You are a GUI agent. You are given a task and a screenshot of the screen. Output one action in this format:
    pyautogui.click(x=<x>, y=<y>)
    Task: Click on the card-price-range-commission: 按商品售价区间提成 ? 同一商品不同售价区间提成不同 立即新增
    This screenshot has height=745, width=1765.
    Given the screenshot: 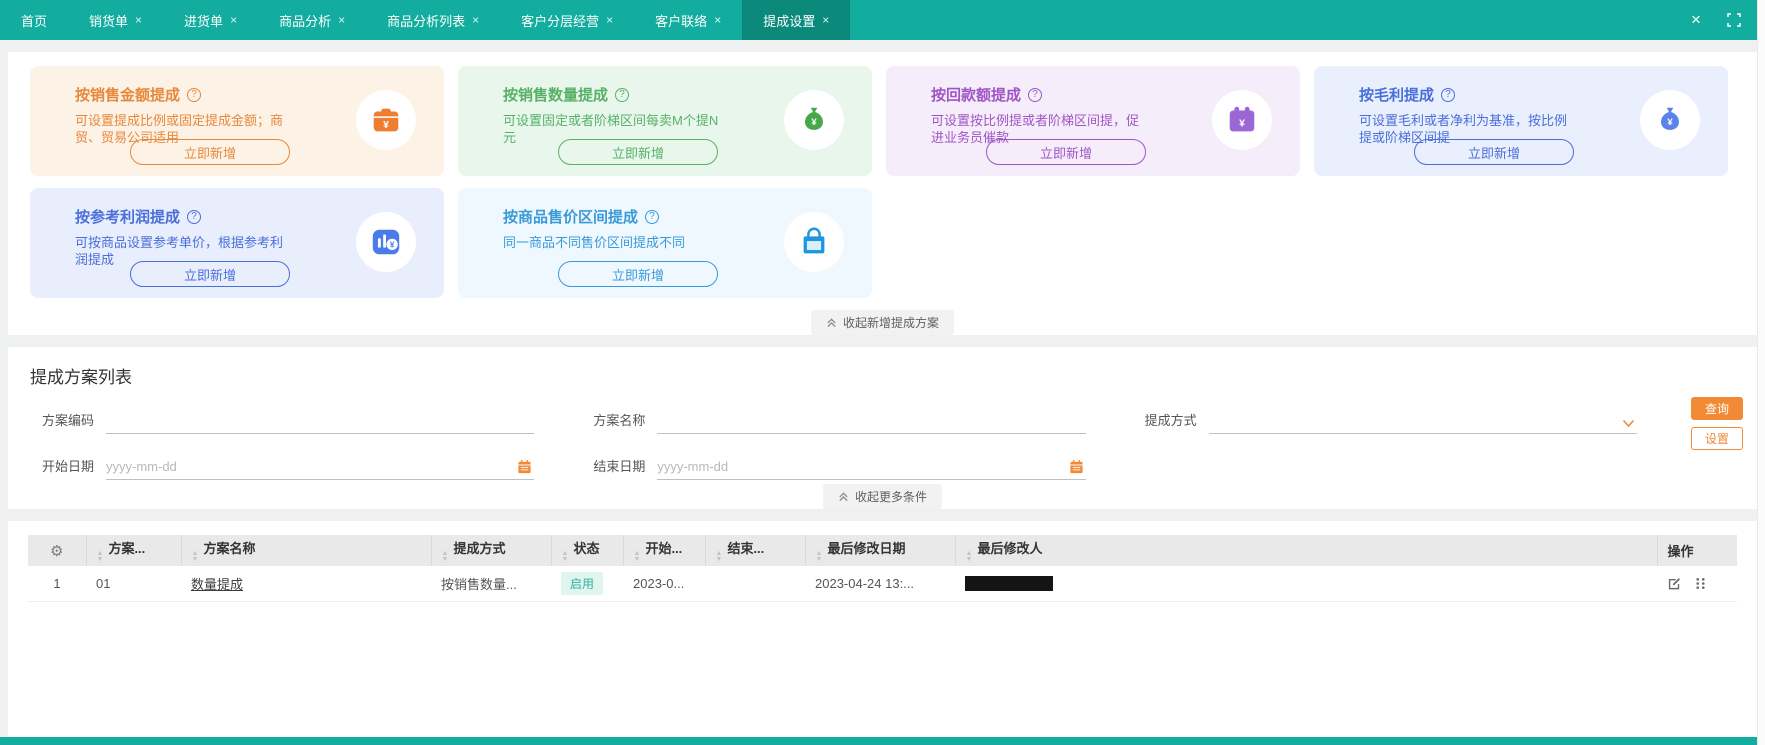 What is the action you would take?
    pyautogui.click(x=665, y=243)
    